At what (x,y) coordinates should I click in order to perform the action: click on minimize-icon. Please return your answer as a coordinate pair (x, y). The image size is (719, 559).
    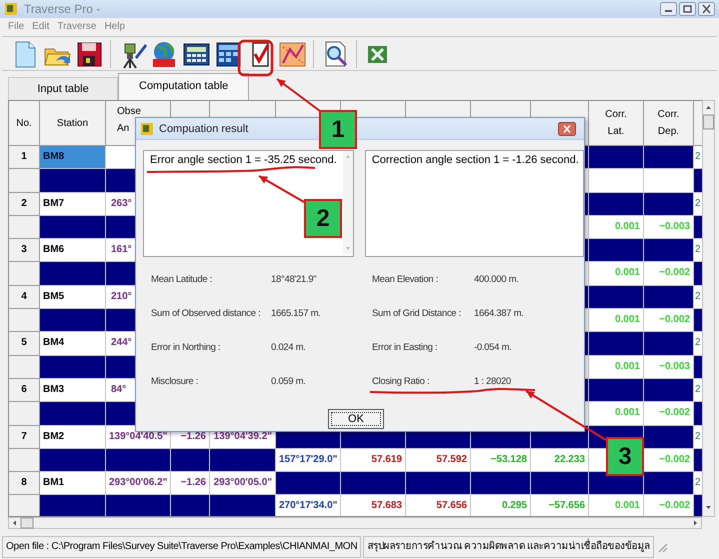
    Looking at the image, I should click on (668, 9).